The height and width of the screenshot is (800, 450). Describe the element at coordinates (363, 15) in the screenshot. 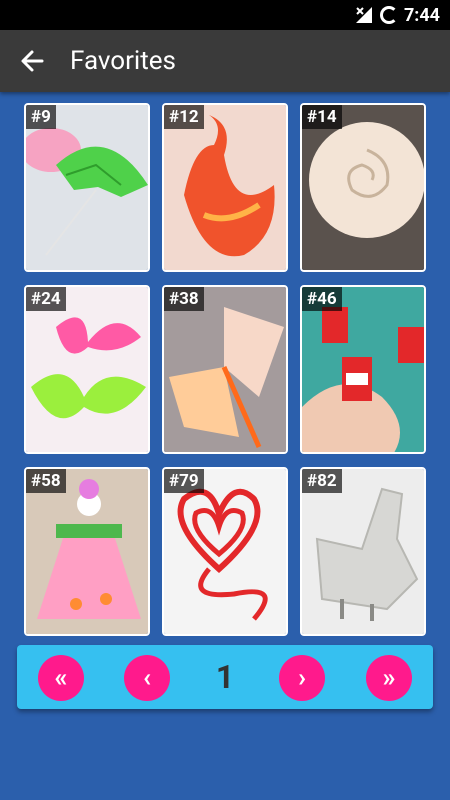

I see `signal-icon` at that location.